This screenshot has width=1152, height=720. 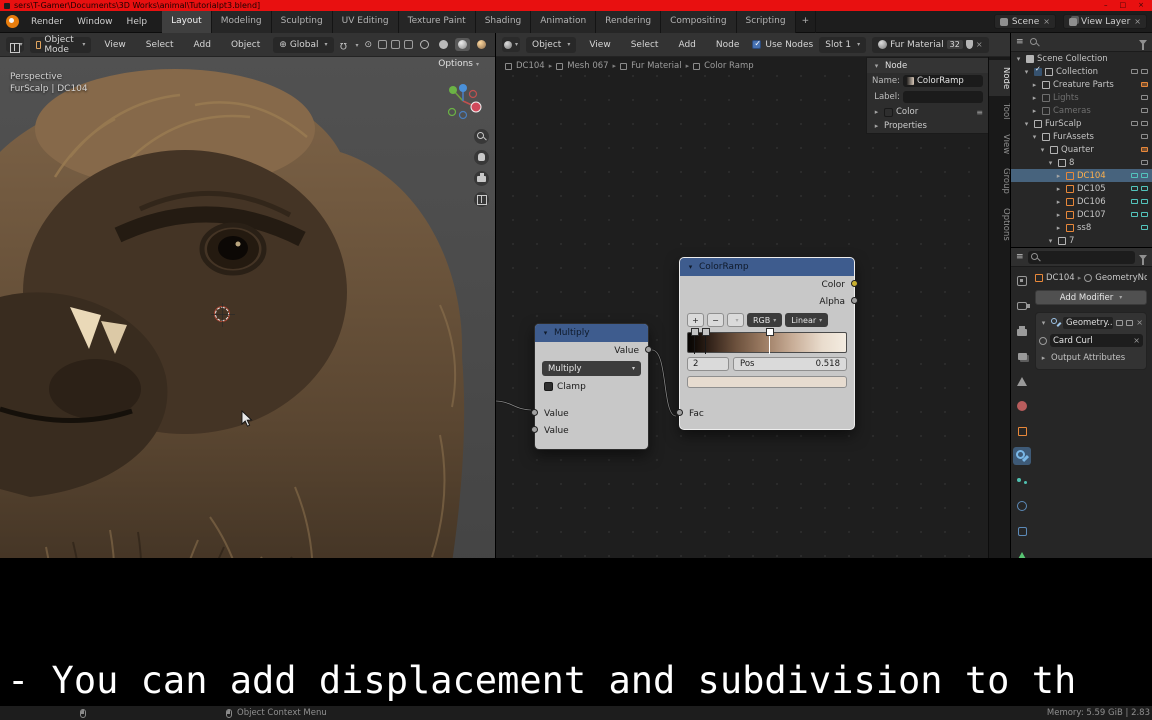 What do you see at coordinates (160, 45) in the screenshot?
I see `viewport-menu-select: Select` at bounding box center [160, 45].